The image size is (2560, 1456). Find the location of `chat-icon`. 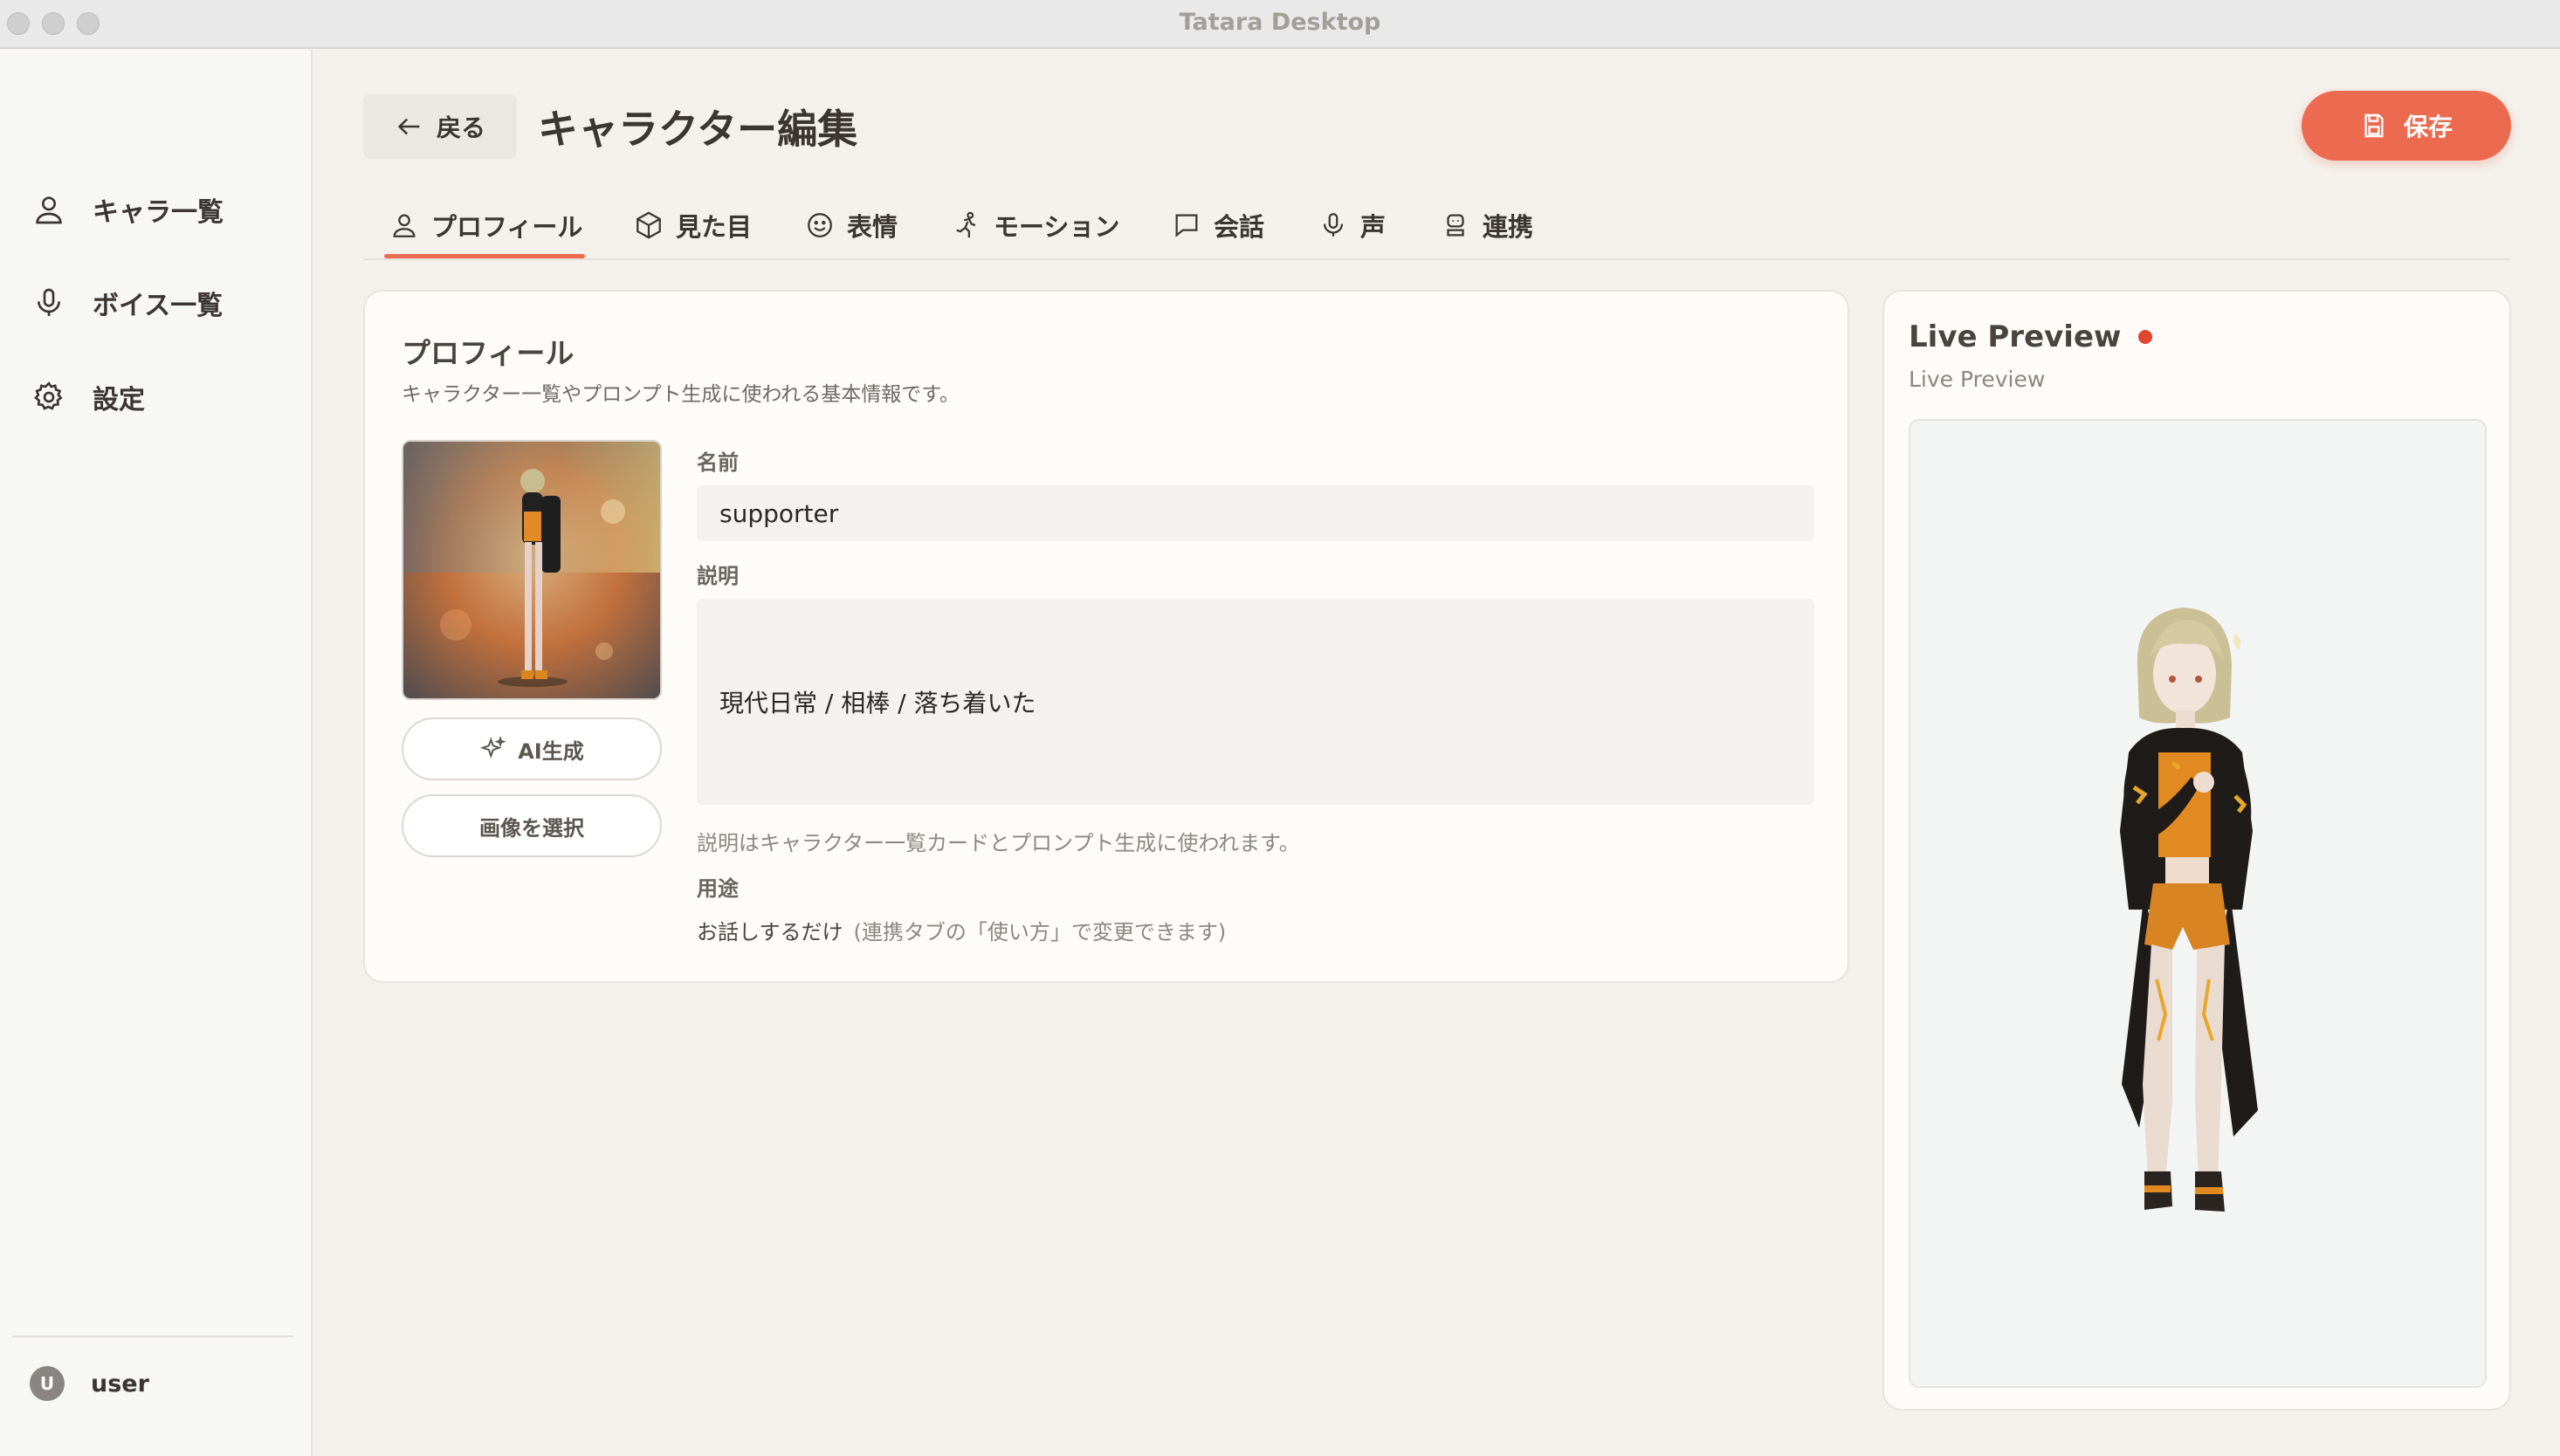

chat-icon is located at coordinates (1186, 225).